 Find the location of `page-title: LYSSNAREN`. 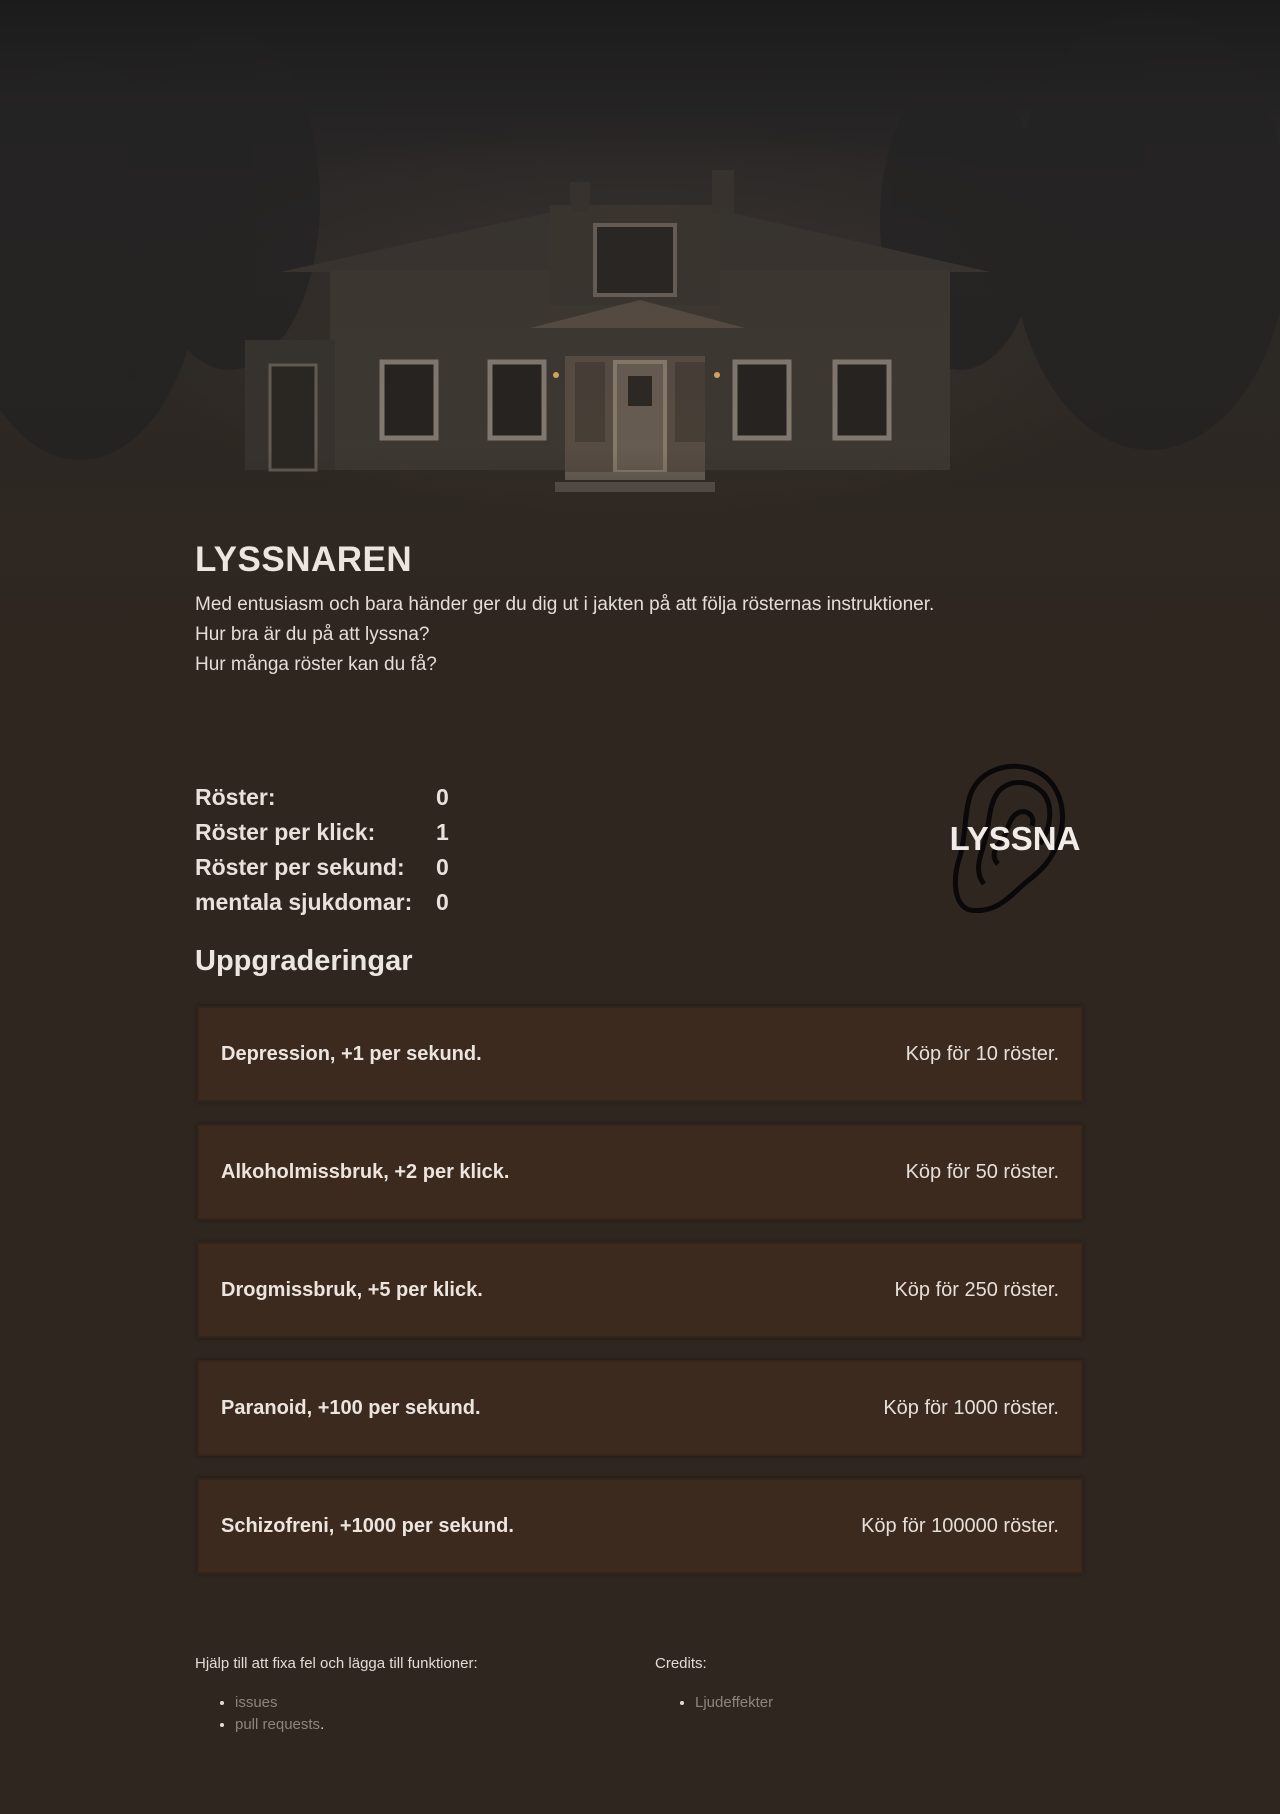

page-title: LYSSNAREN is located at coordinates (304, 559).